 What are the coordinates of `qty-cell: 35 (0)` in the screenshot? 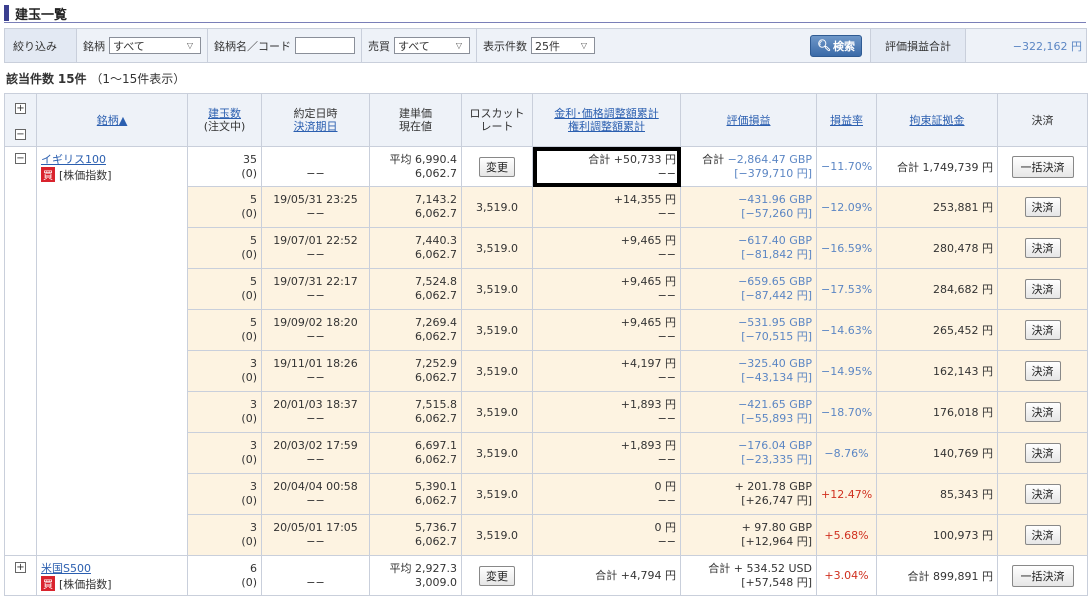 It's located at (224, 166).